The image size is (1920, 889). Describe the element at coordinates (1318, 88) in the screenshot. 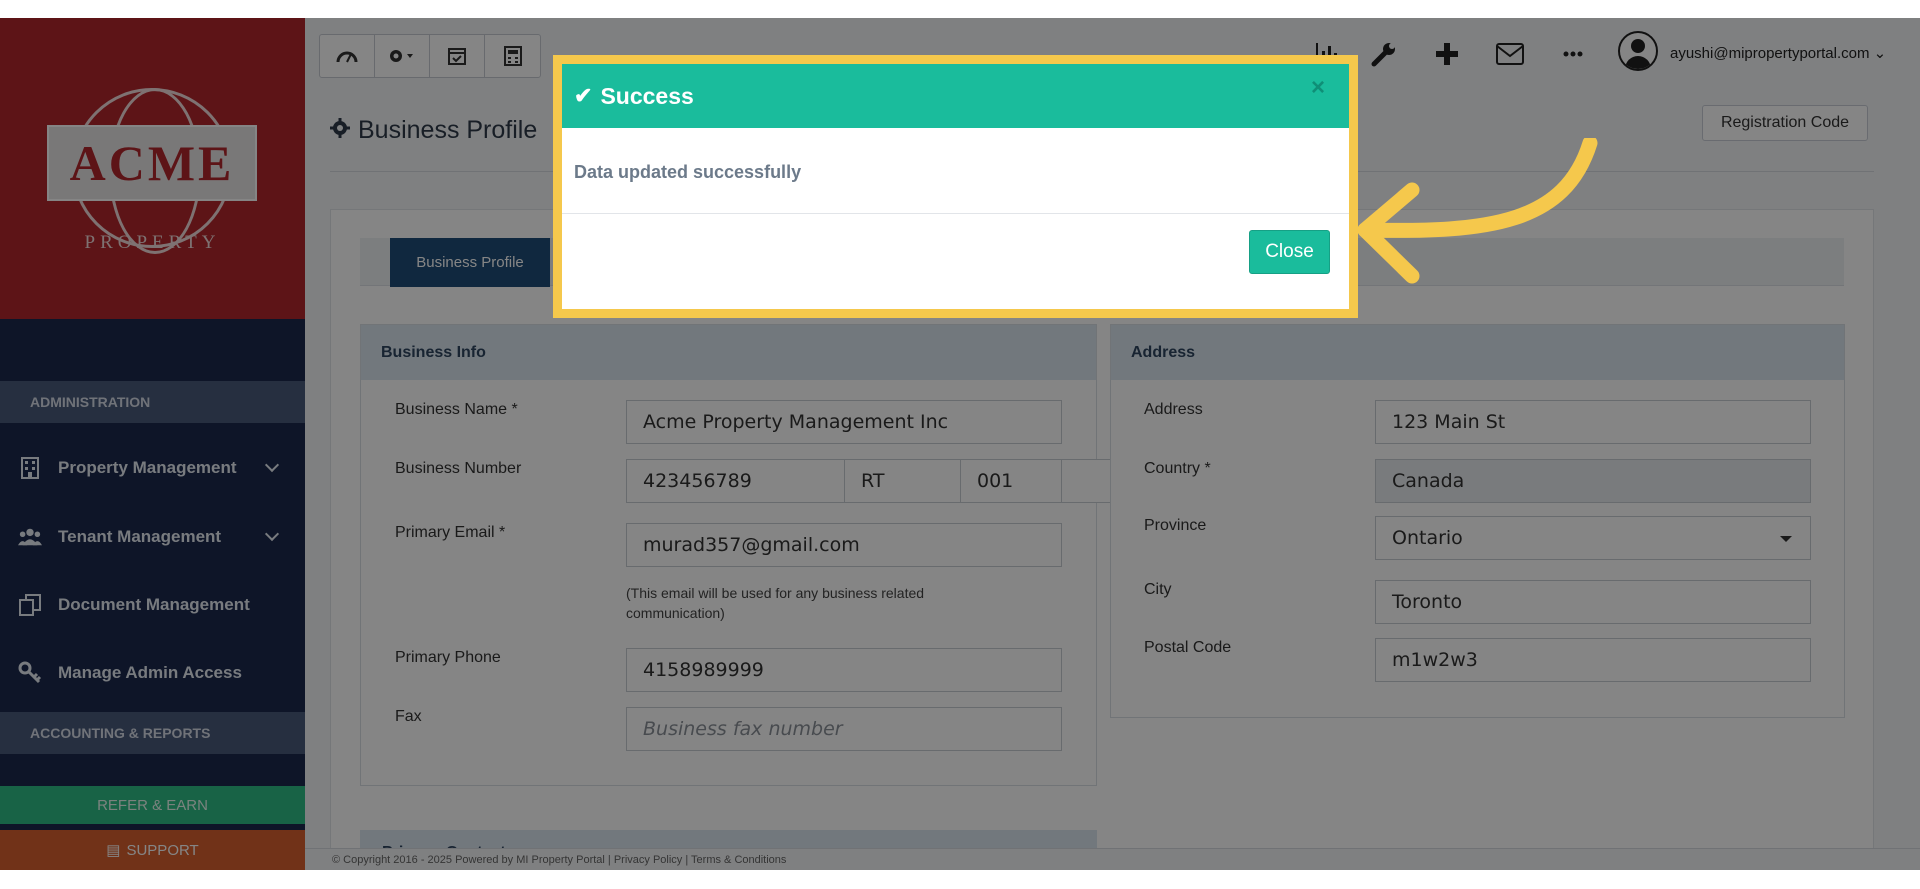

I see `close-icon: ×` at that location.